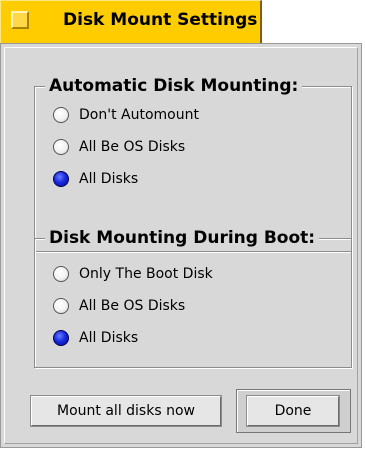  I want to click on radio-boot-all-disks: All Disks, so click(95, 338).